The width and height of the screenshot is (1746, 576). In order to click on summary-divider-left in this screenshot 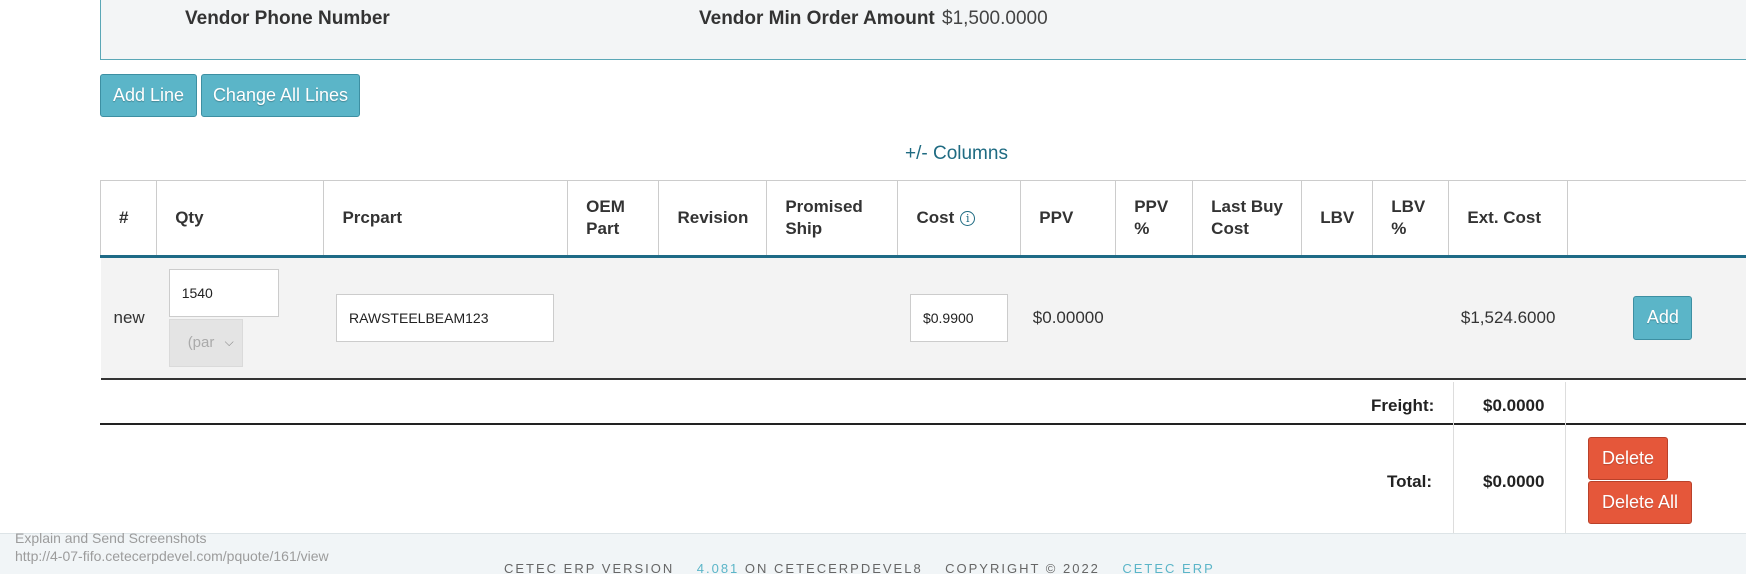, I will do `click(1453, 457)`.